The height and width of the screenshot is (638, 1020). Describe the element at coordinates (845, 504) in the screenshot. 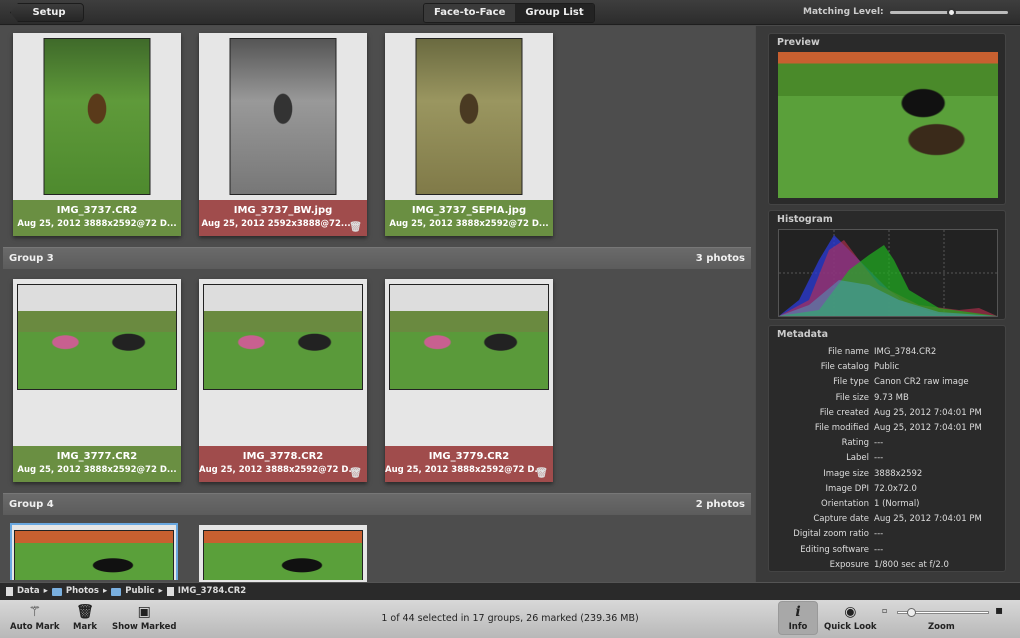

I see `metadata-key: Orientation` at that location.